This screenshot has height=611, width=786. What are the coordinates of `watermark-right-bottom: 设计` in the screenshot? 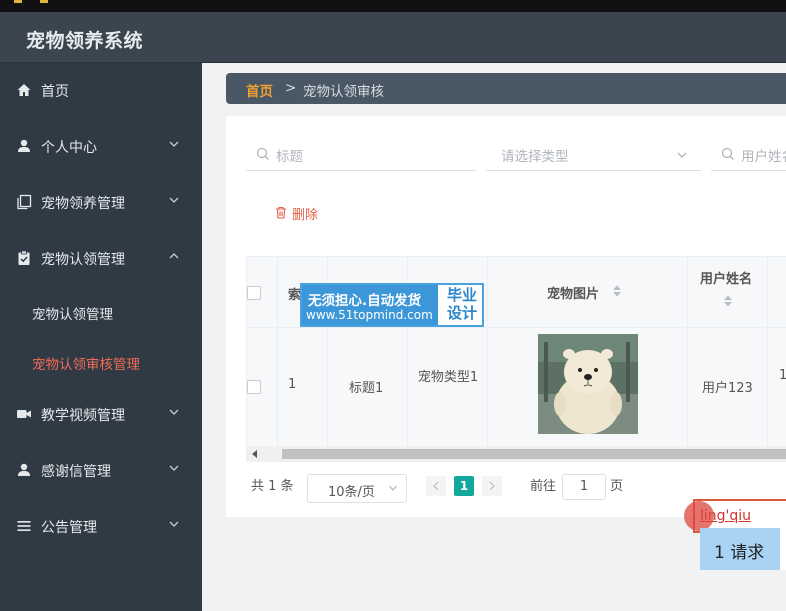 It's located at (461, 313).